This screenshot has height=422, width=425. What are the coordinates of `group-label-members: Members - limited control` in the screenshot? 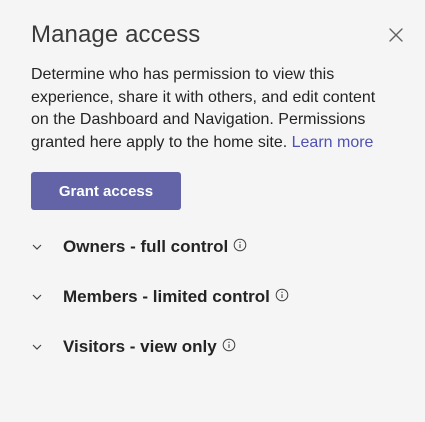 It's located at (166, 296).